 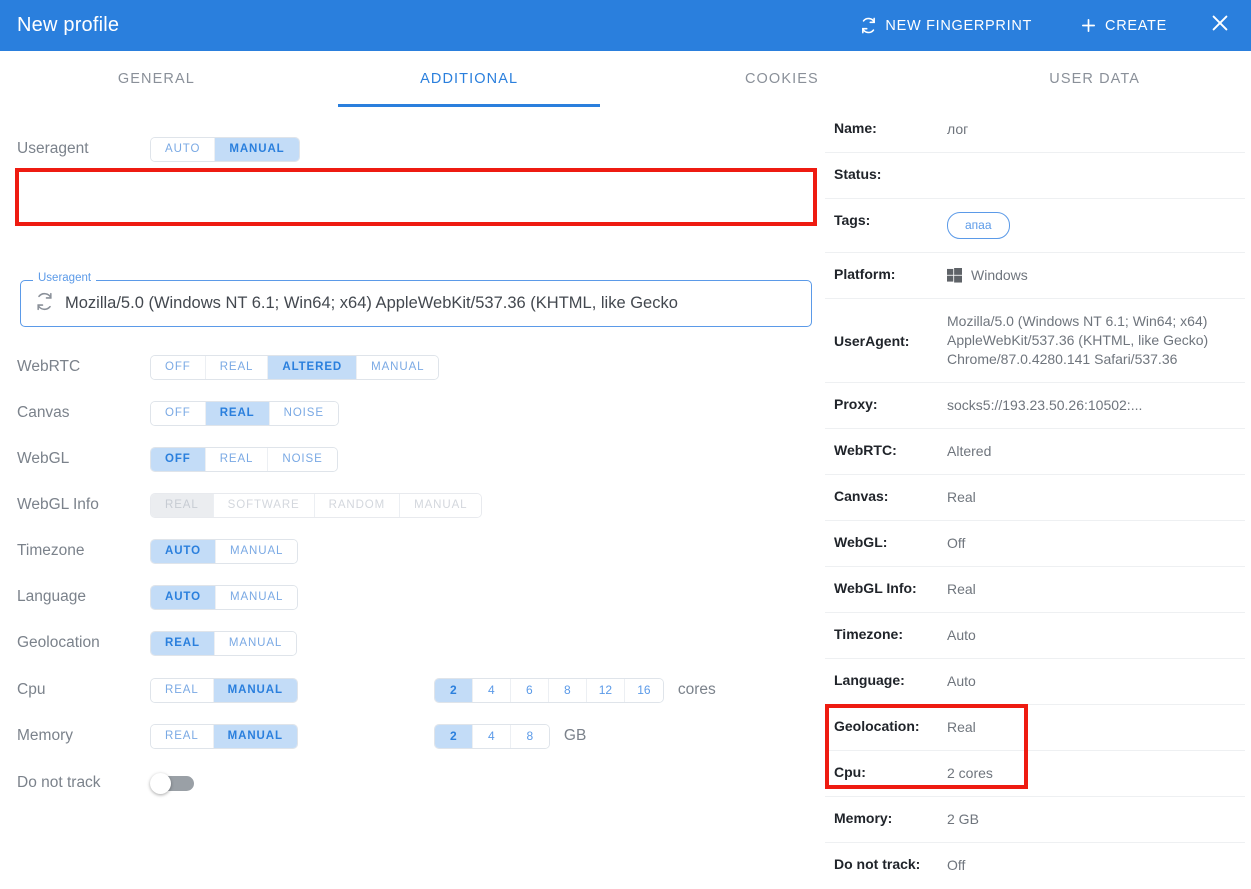 I want to click on summary-row-status: Status:, so click(x=1035, y=176).